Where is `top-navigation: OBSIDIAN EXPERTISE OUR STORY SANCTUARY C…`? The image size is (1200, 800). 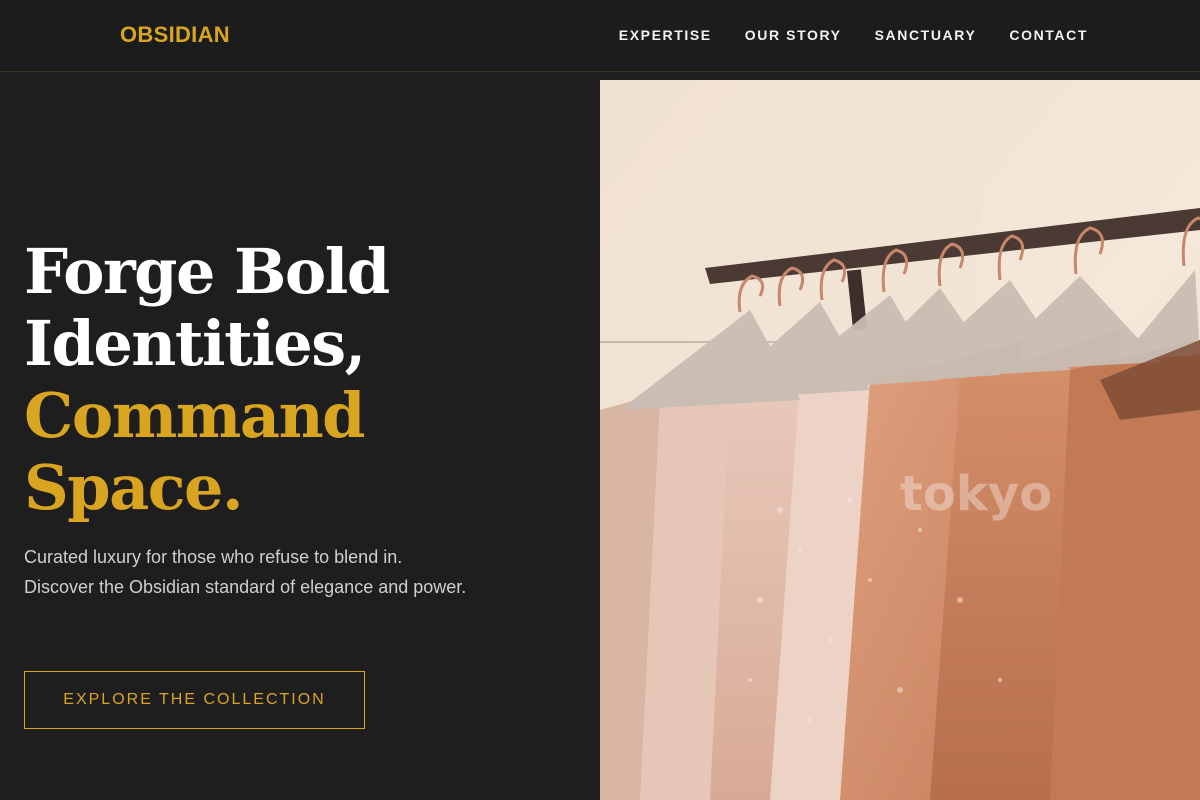
top-navigation: OBSIDIAN EXPERTISE OUR STORY SANCTUARY C… is located at coordinates (600, 36).